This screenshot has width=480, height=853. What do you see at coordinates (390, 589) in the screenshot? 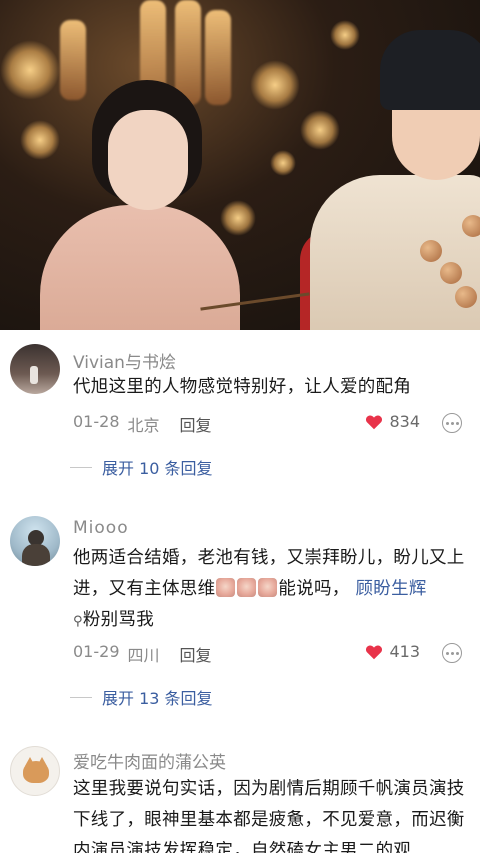
I see `mention-link: 顾盼生辉` at bounding box center [390, 589].